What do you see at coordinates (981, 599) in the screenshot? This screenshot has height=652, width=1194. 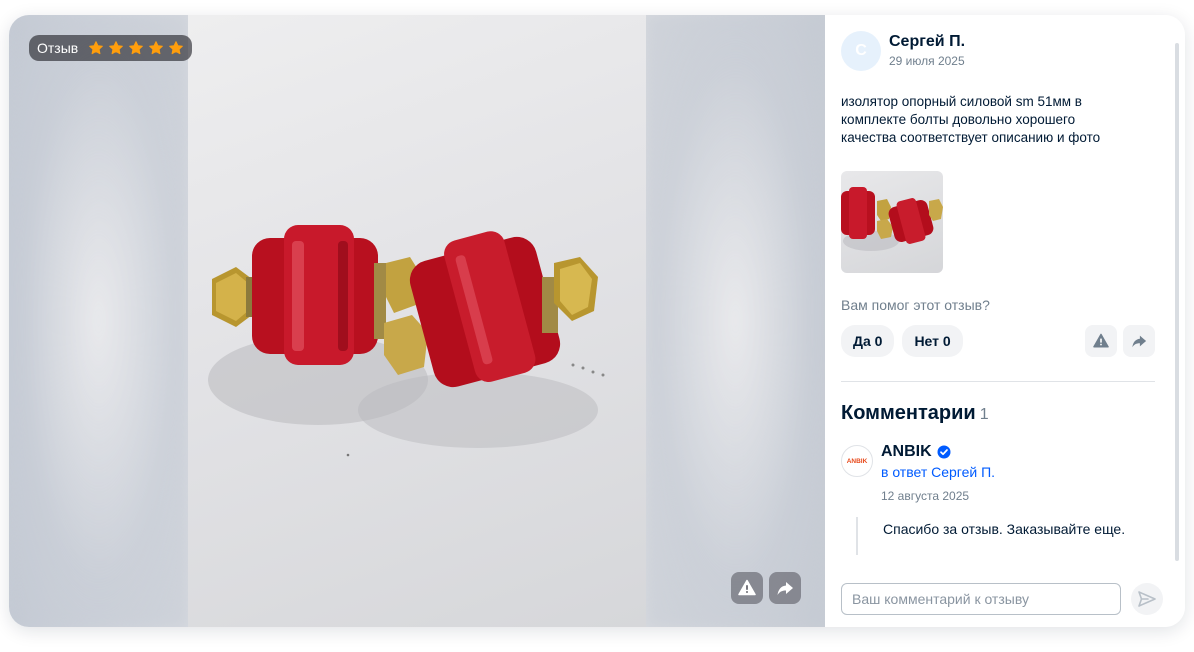 I see `comment-input` at bounding box center [981, 599].